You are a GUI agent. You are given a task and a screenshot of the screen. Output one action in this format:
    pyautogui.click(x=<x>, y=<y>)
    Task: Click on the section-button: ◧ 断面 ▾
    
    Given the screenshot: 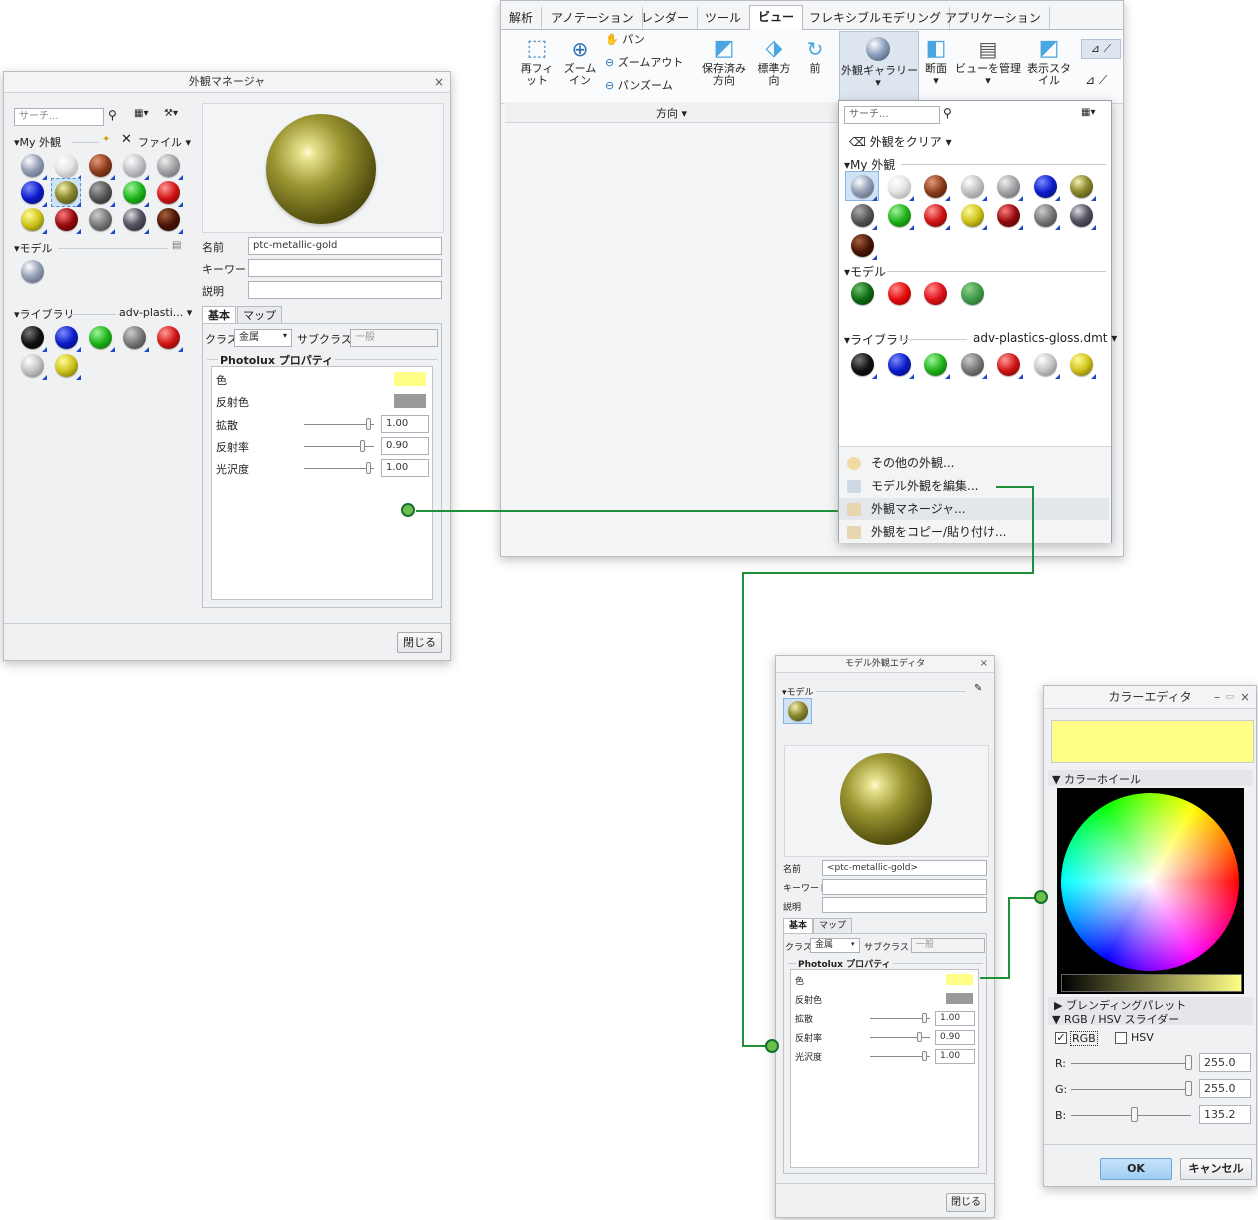 What is the action you would take?
    pyautogui.click(x=936, y=61)
    